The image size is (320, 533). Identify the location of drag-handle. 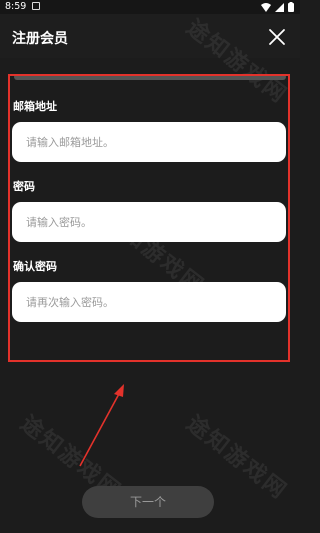
(150, 77).